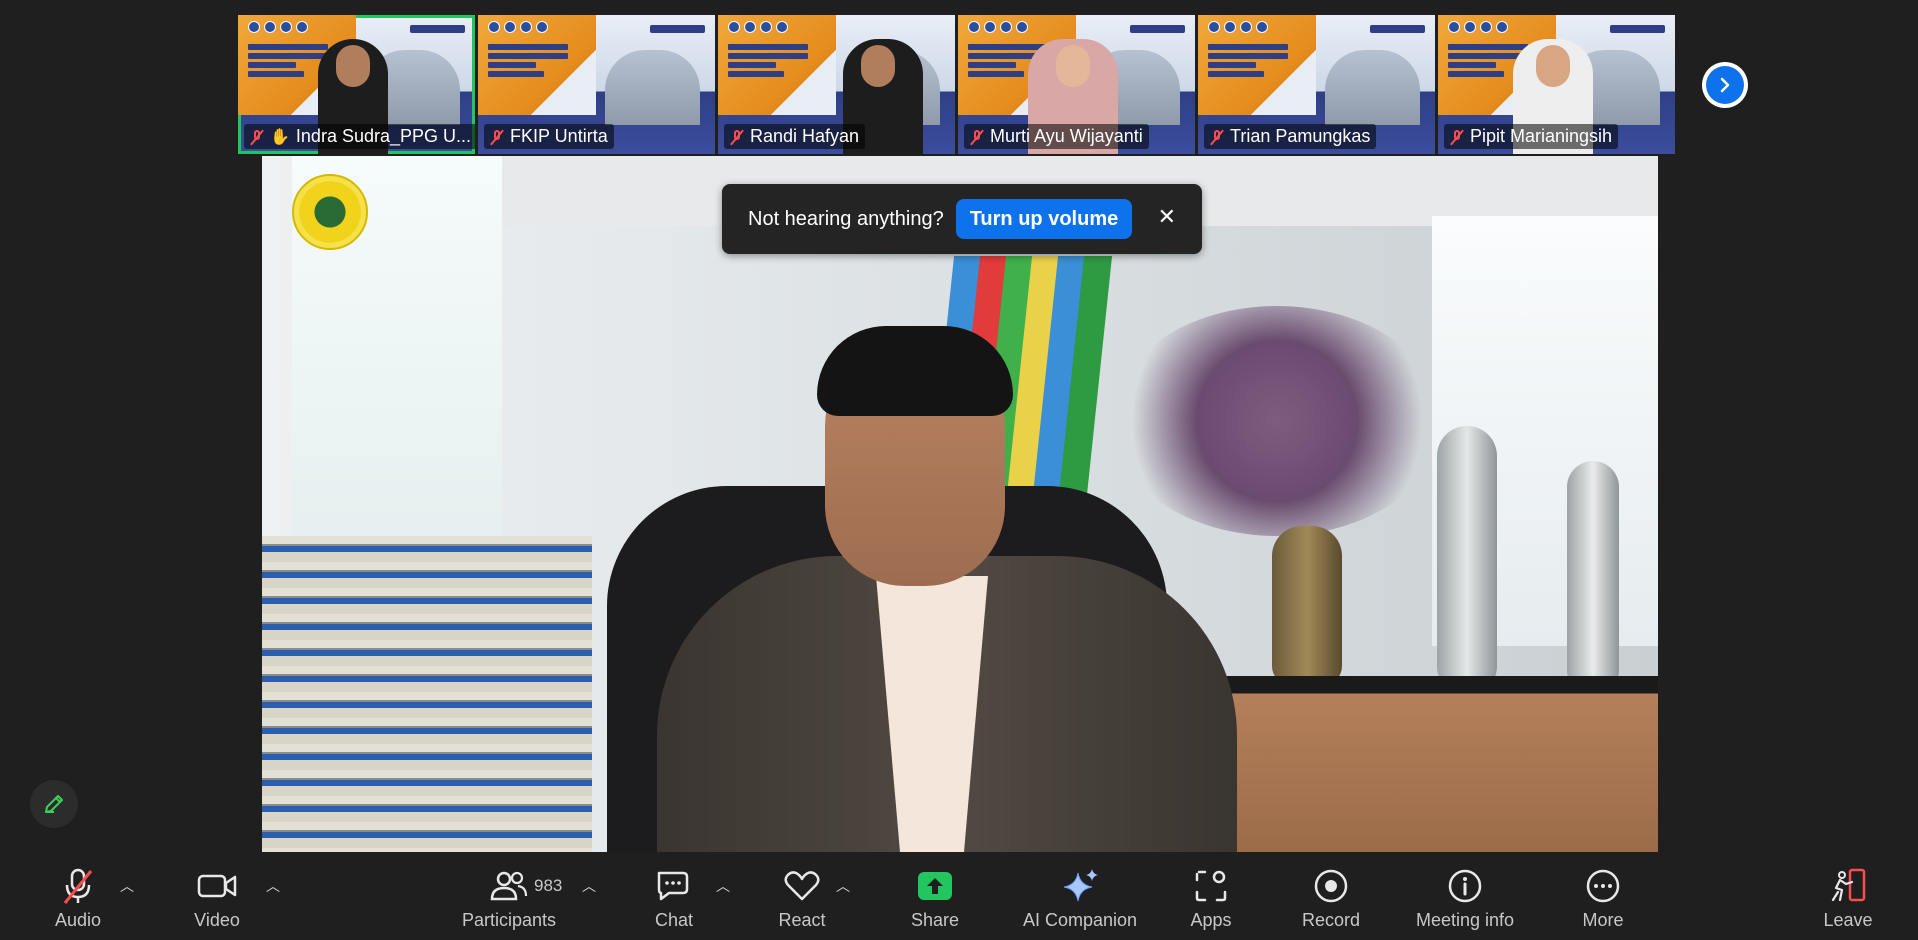  I want to click on participant-nameplate: FKIP Untirta, so click(549, 136).